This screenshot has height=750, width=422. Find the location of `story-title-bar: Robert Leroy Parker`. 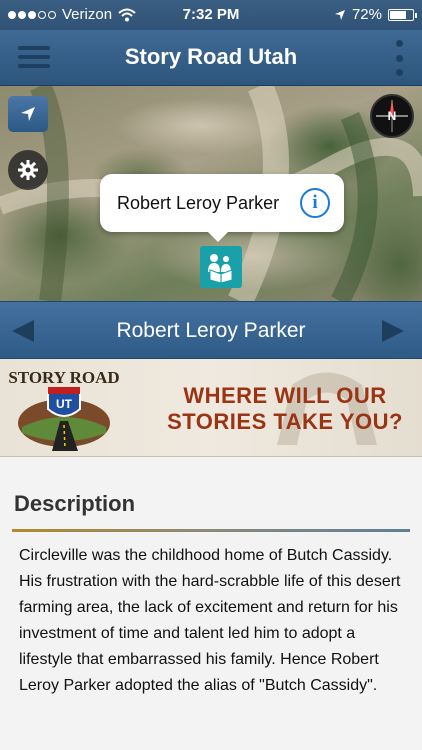

story-title-bar: Robert Leroy Parker is located at coordinates (211, 330).